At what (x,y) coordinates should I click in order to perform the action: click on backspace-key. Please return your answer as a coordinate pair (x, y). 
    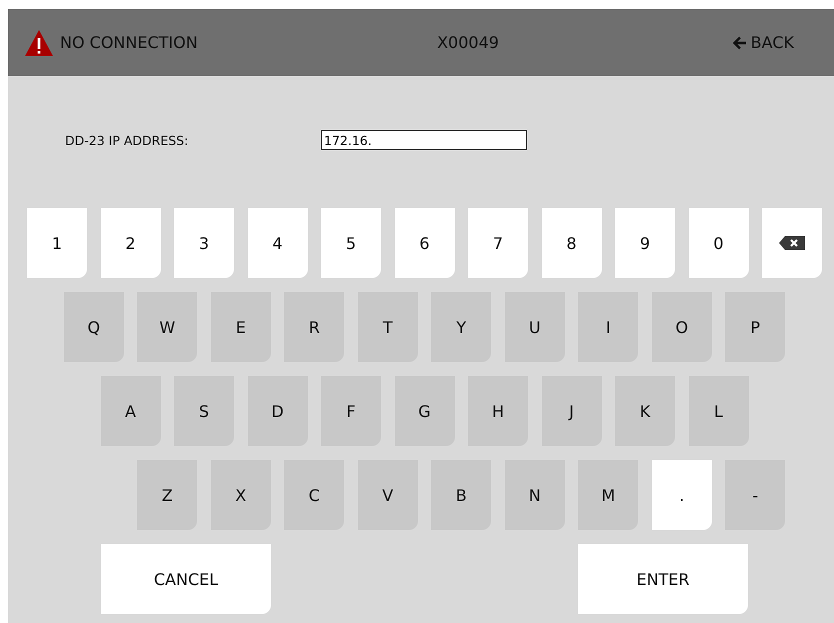
    Looking at the image, I should click on (792, 243).